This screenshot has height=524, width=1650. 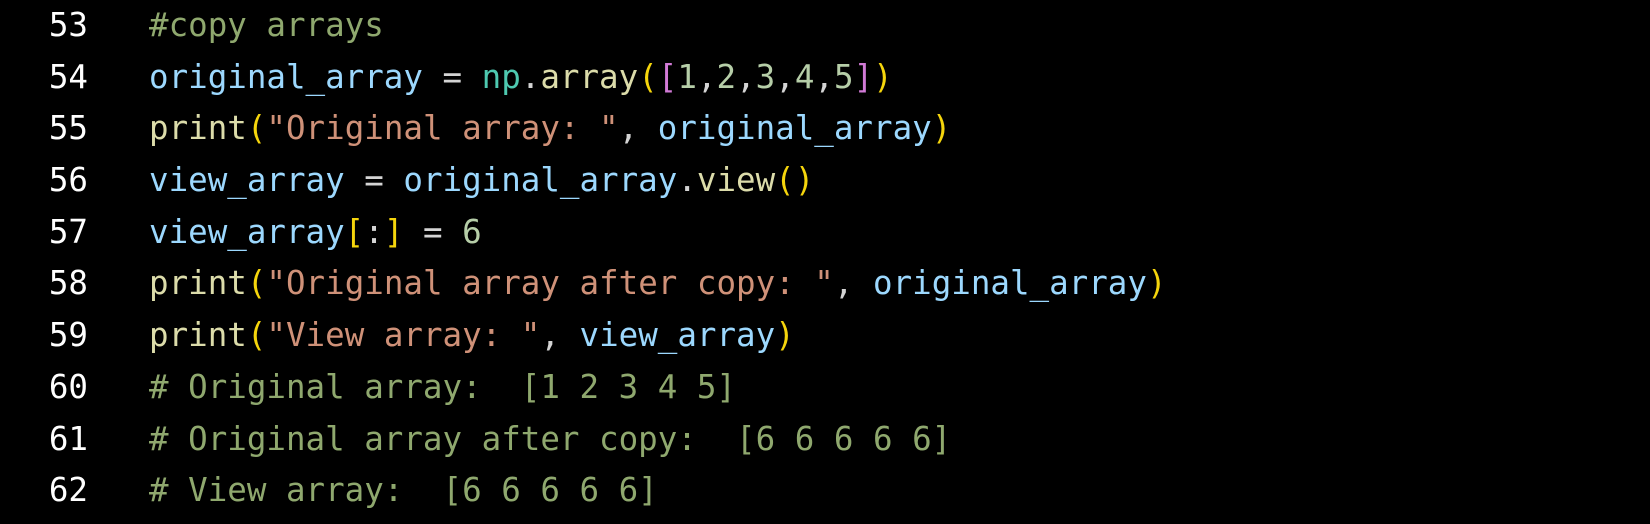 I want to click on line-number: 56, so click(x=68, y=180).